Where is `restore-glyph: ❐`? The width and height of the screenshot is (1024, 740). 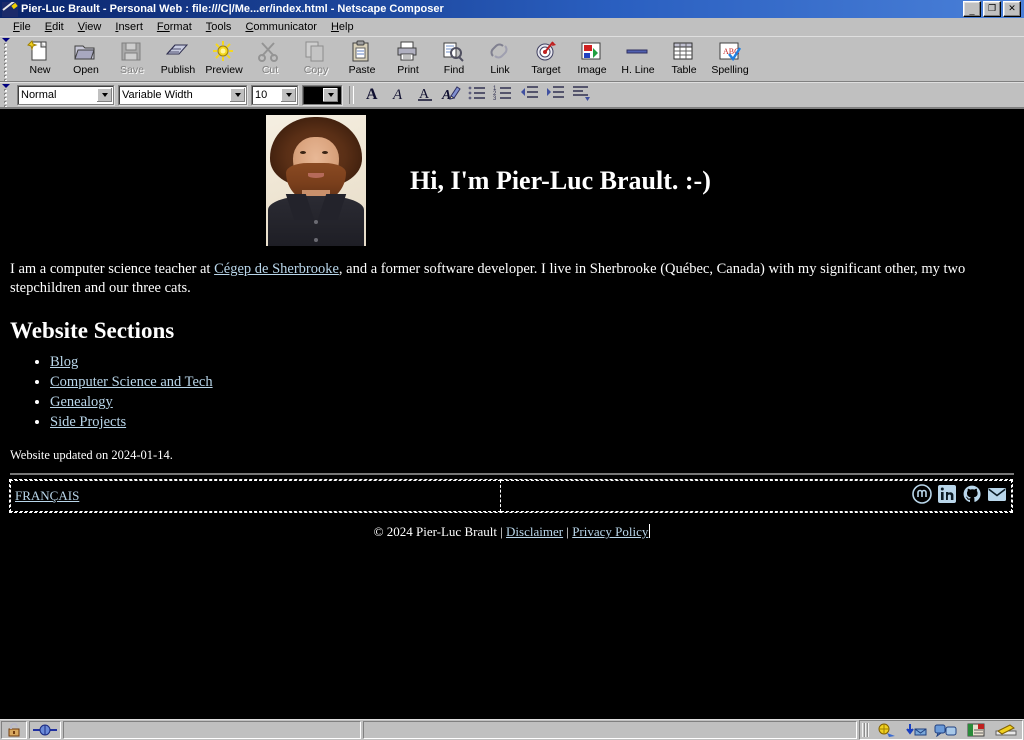 restore-glyph: ❐ is located at coordinates (992, 8).